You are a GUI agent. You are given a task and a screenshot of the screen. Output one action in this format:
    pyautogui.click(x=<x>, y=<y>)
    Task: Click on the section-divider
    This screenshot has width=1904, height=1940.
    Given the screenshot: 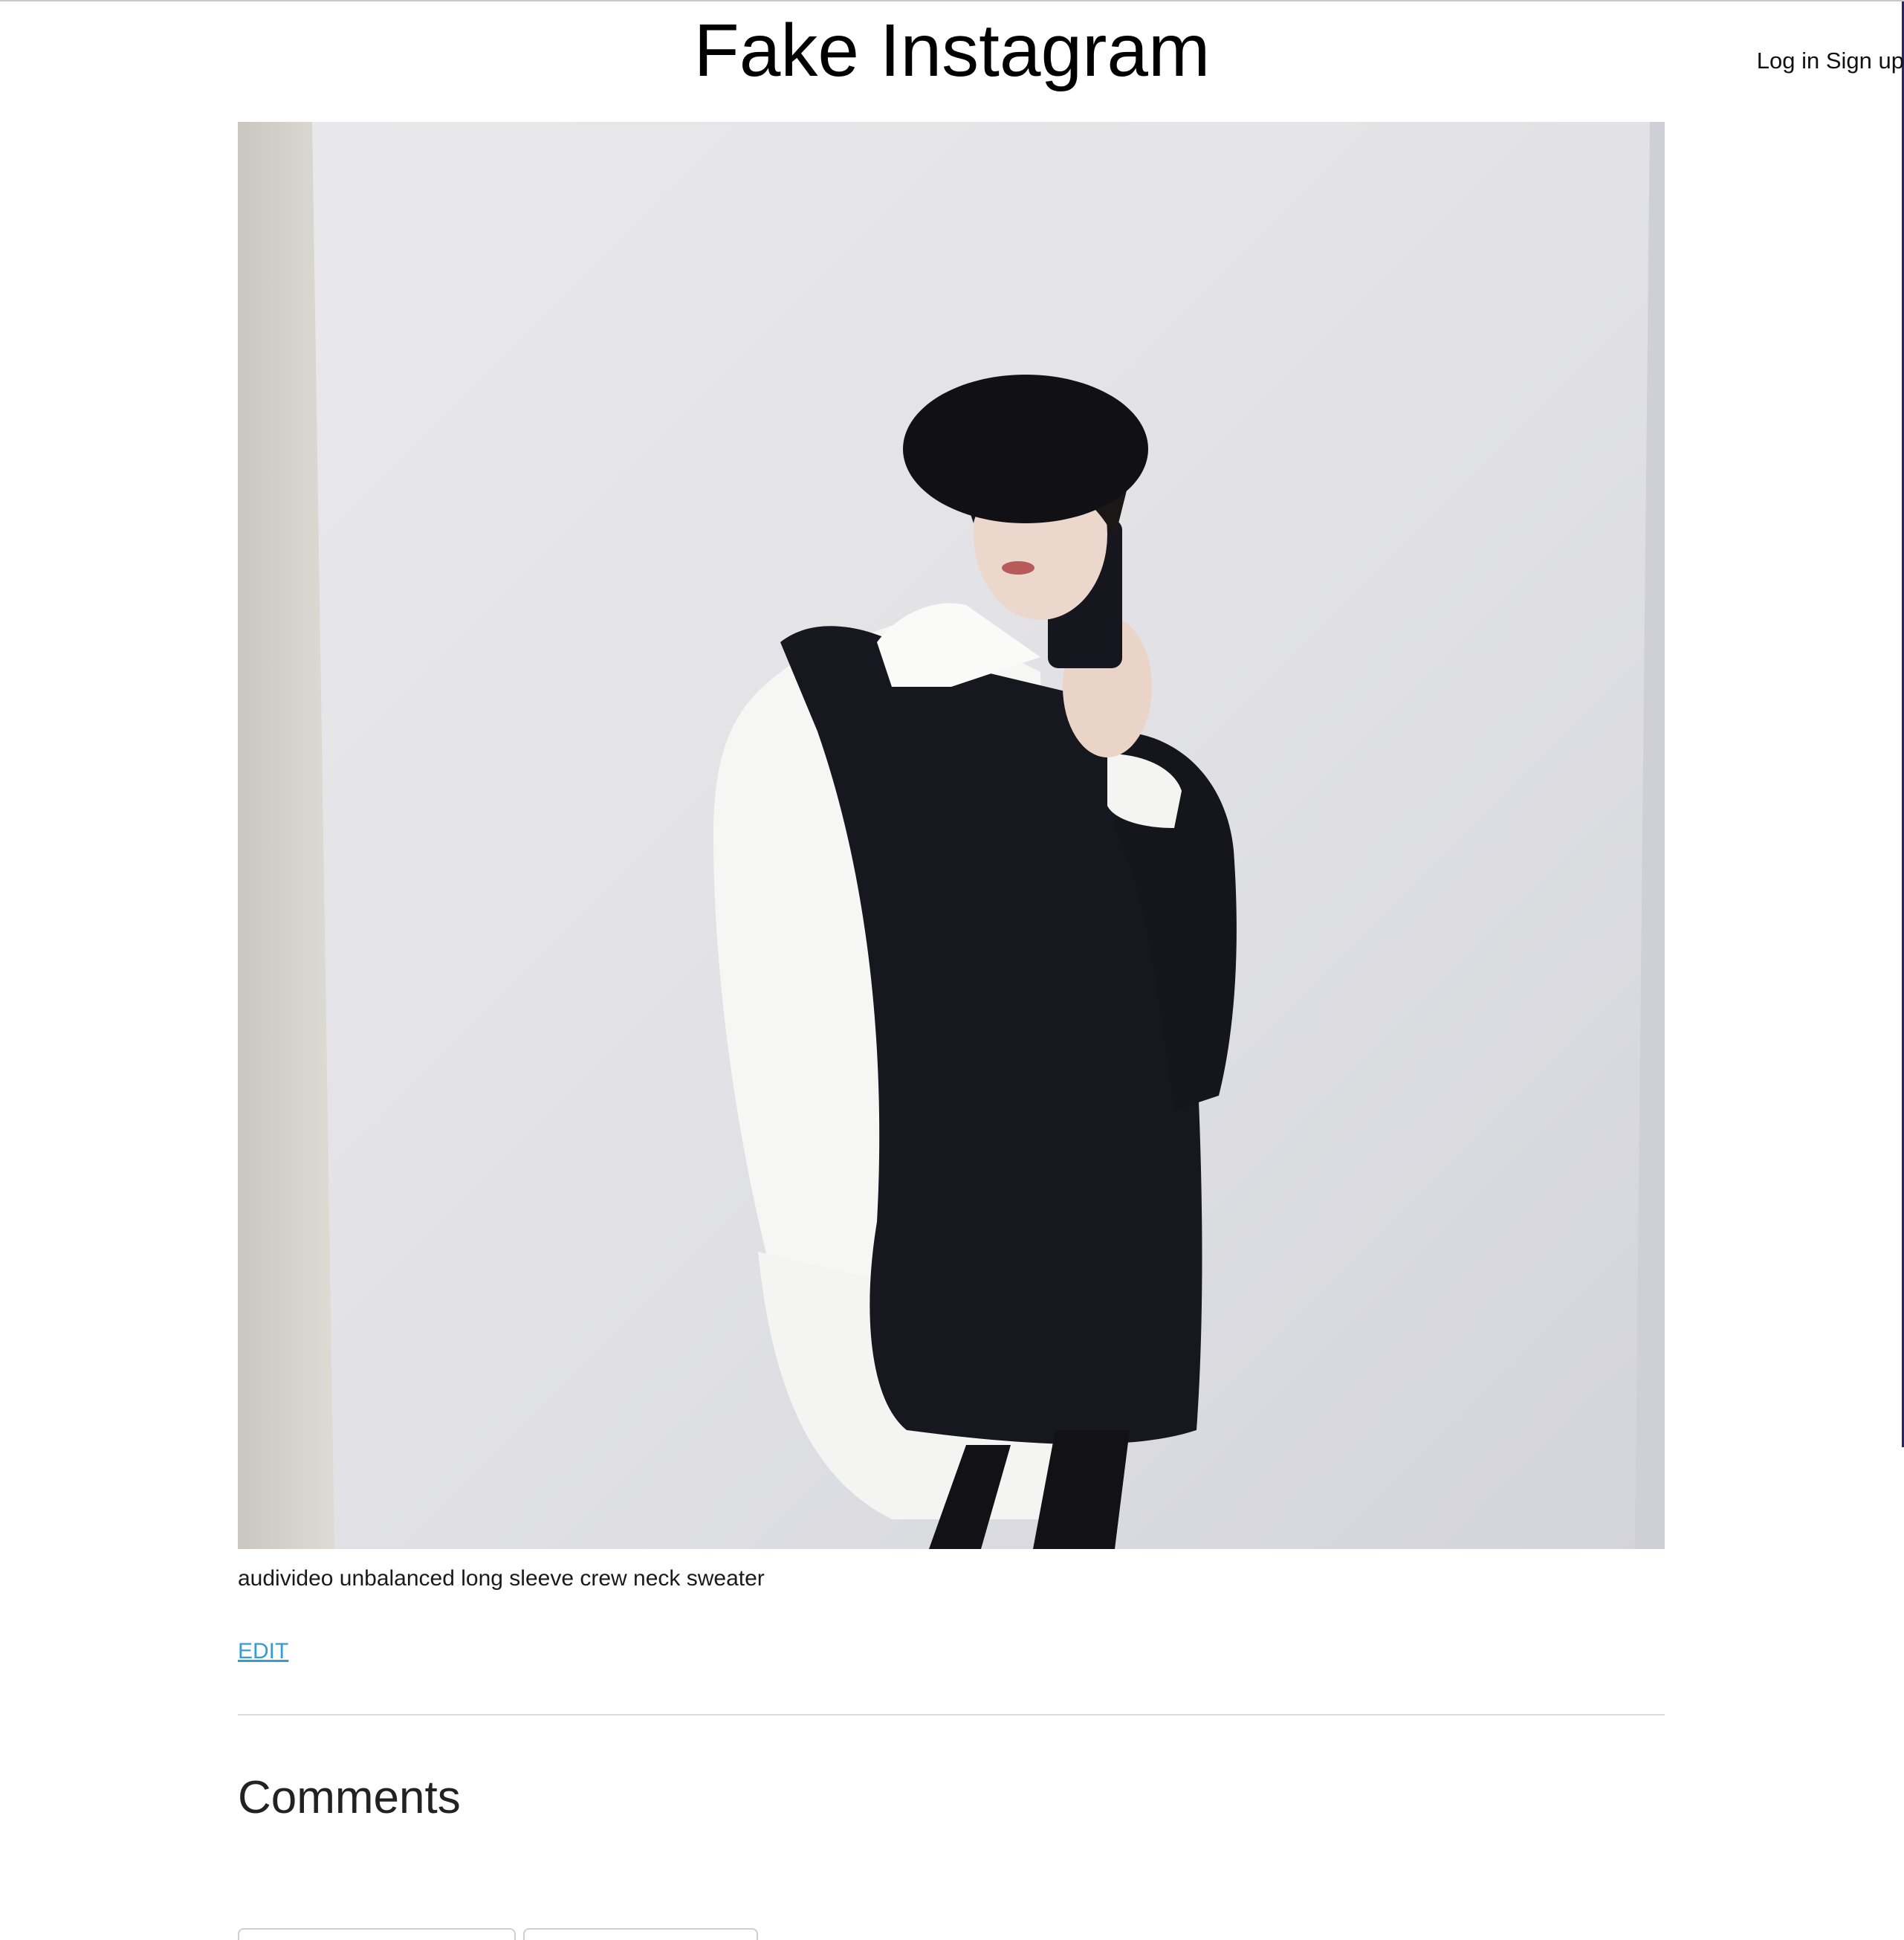 What is the action you would take?
    pyautogui.click(x=951, y=1715)
    